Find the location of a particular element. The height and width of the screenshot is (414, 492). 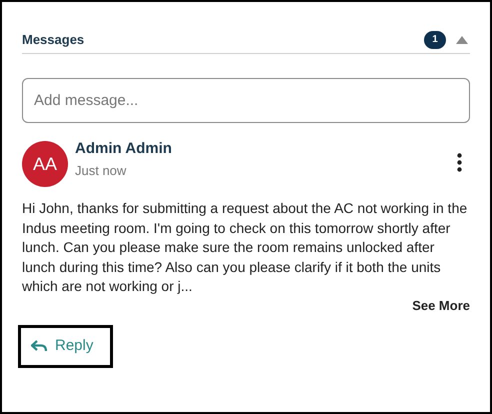

author-name: Admin Admin is located at coordinates (124, 149).